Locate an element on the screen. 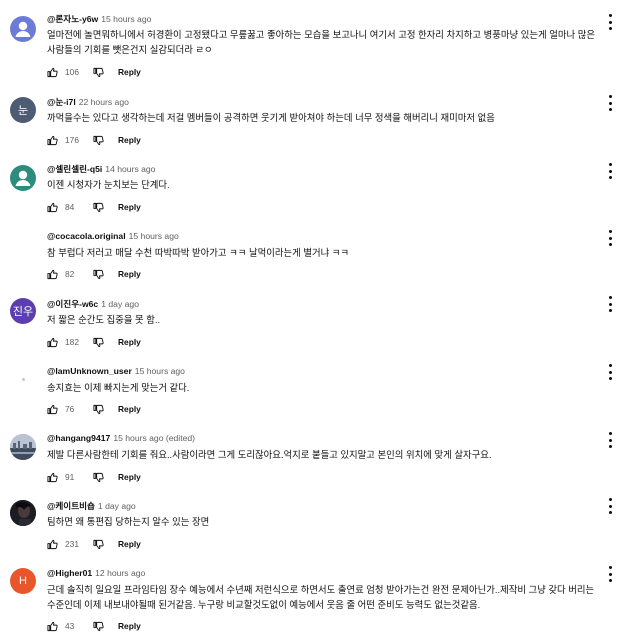  comment-header: @셀린셀린-q5i 14 hours ago is located at coordinates (101, 169).